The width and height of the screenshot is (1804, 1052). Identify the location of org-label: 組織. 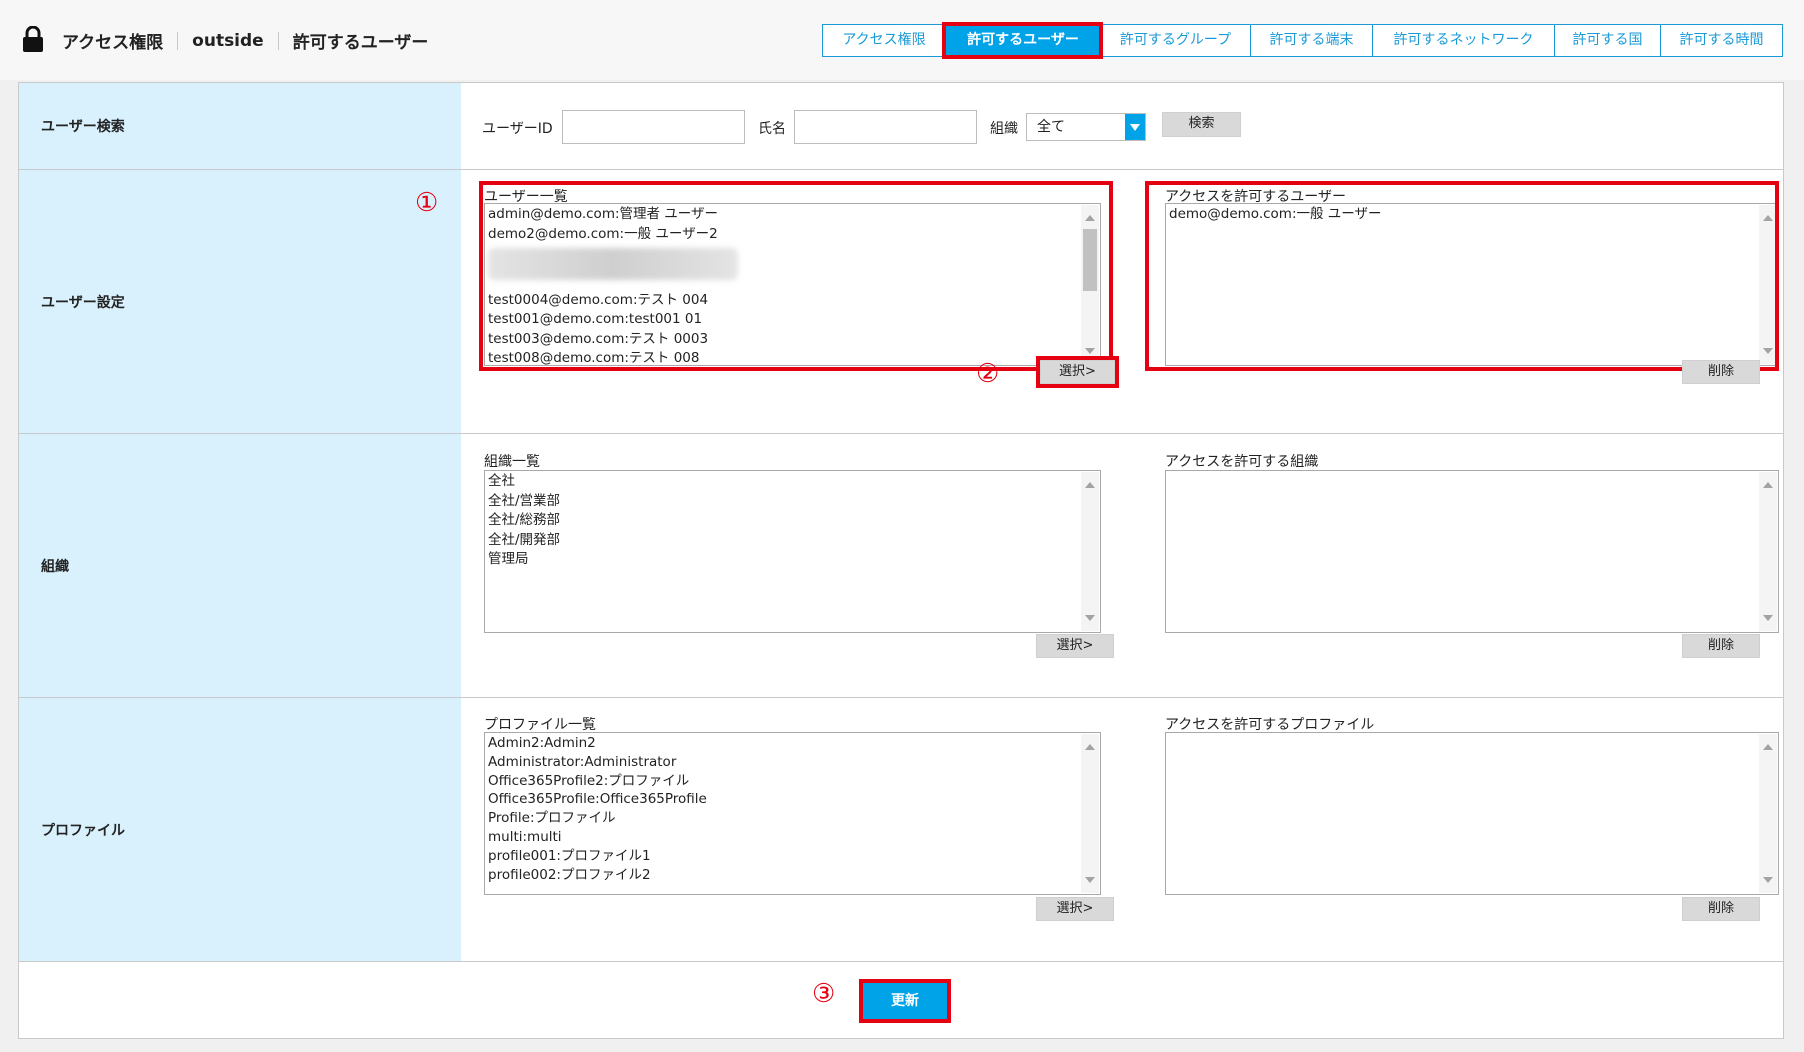
(1004, 129).